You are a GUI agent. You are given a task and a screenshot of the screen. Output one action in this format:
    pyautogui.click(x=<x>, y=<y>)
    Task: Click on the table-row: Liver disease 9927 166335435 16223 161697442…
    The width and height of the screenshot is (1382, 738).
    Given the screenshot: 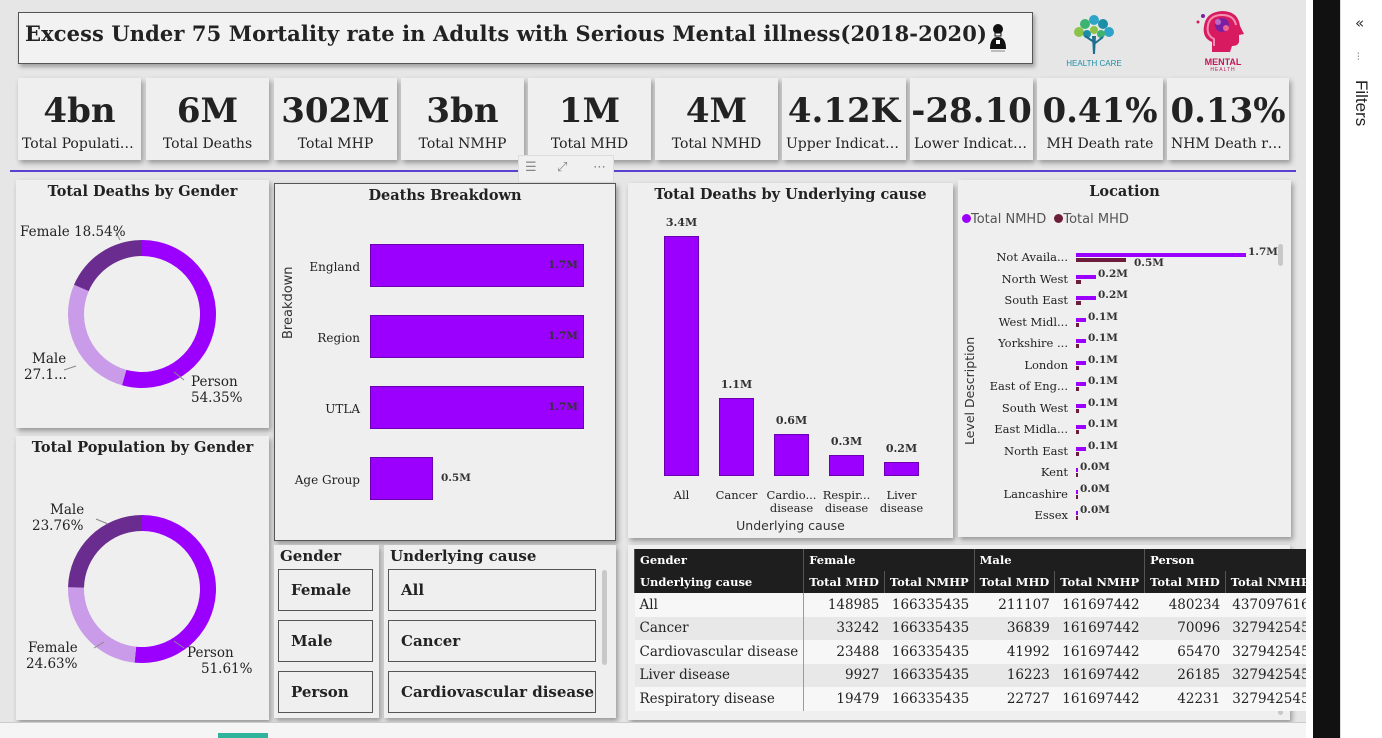 What is the action you would take?
    pyautogui.click(x=974, y=675)
    